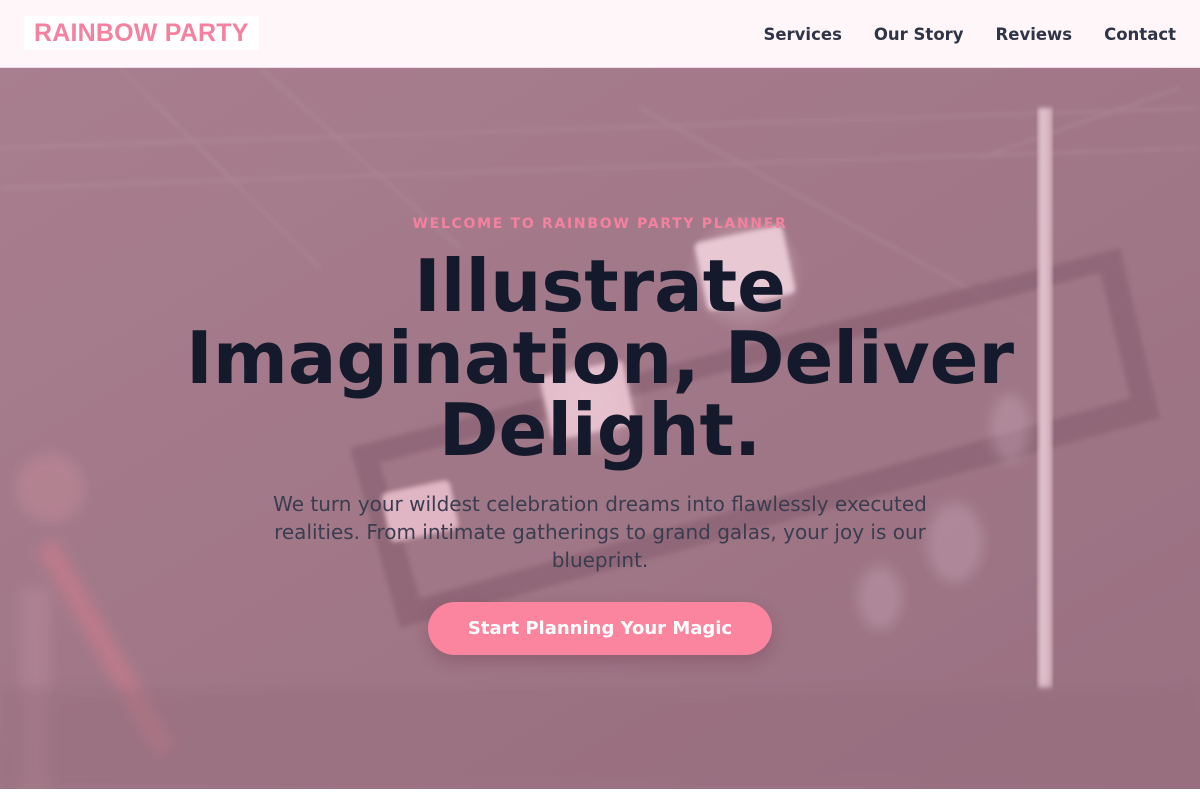  What do you see at coordinates (802, 34) in the screenshot?
I see `nav-link-services: Services` at bounding box center [802, 34].